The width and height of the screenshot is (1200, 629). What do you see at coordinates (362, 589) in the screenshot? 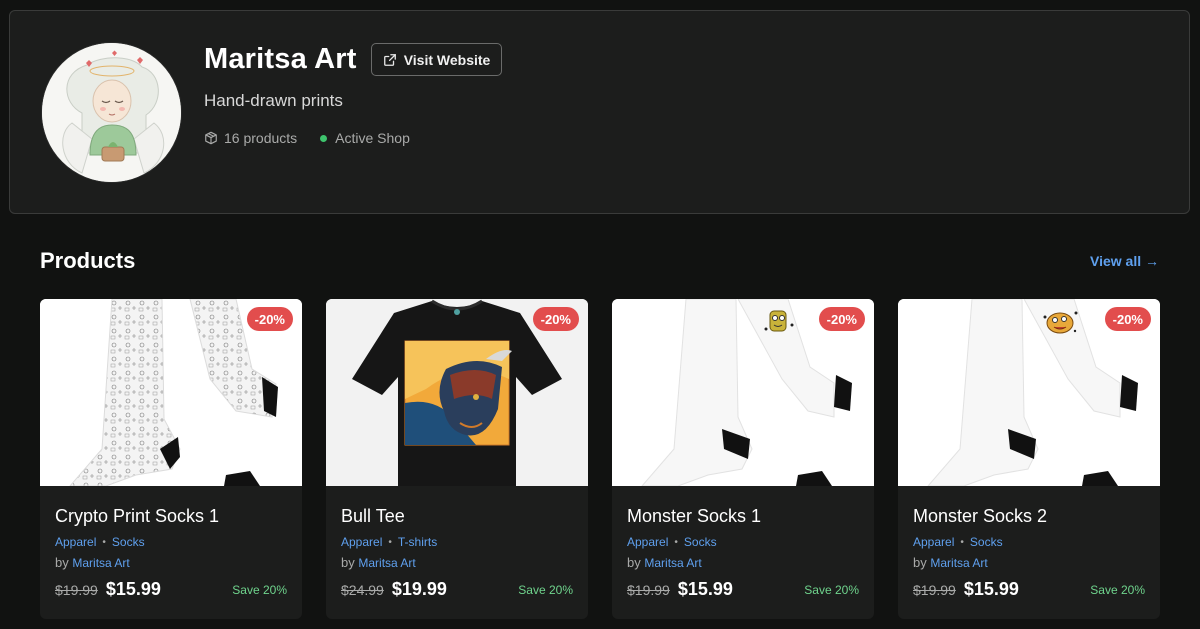
I see `original-price: $24.99` at bounding box center [362, 589].